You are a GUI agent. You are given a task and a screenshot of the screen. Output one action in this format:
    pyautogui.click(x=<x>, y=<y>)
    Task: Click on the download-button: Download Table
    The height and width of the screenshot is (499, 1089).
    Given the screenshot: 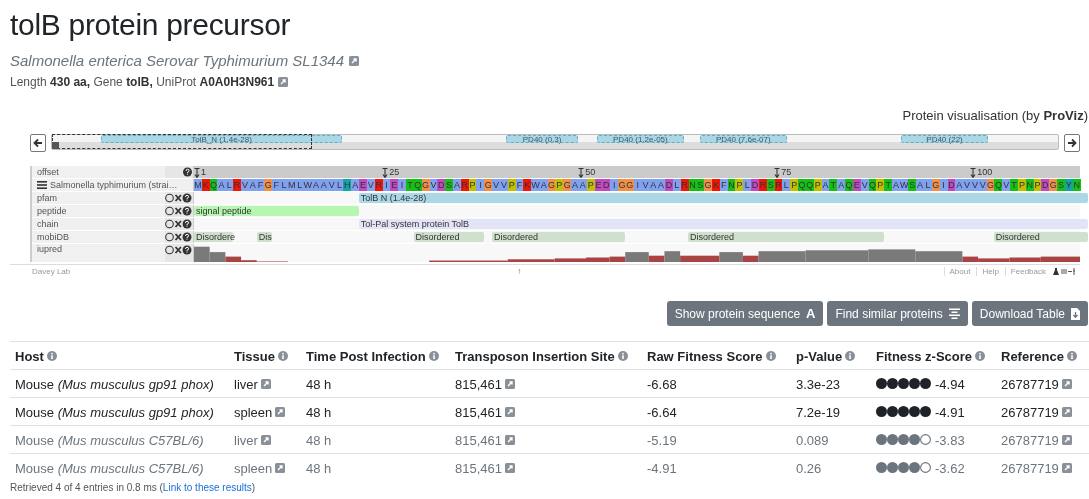 What is the action you would take?
    pyautogui.click(x=1029, y=313)
    